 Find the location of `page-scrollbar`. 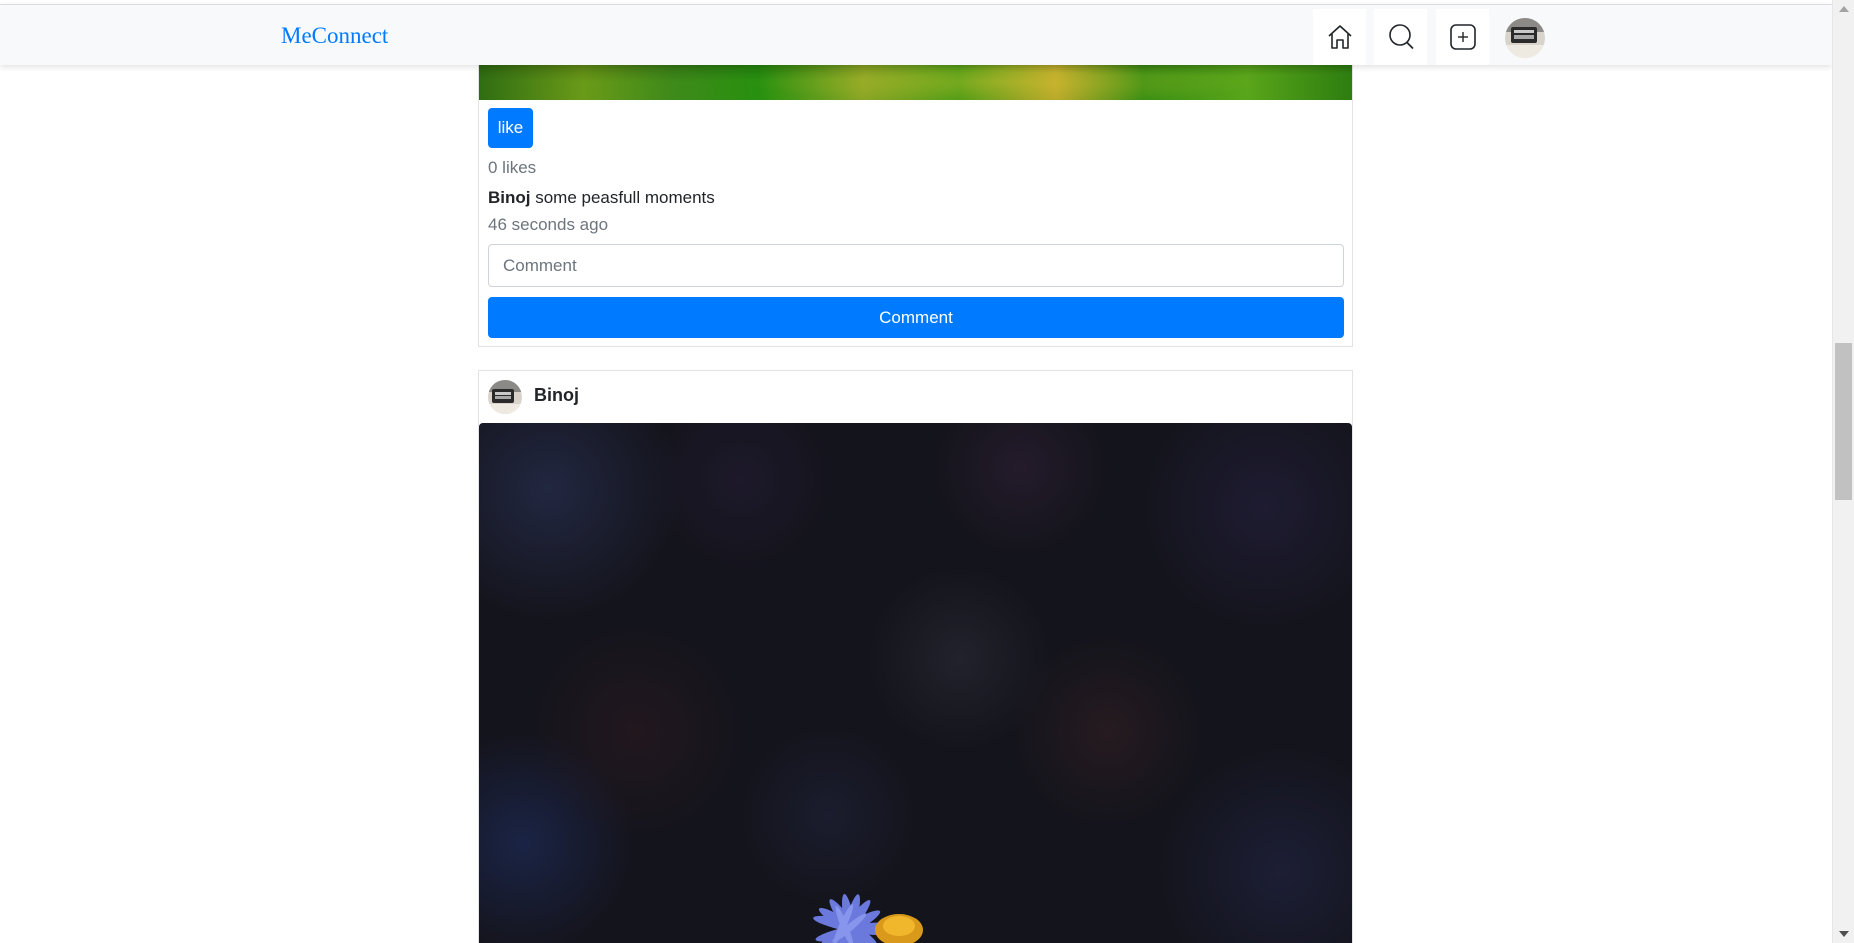

page-scrollbar is located at coordinates (1843, 471).